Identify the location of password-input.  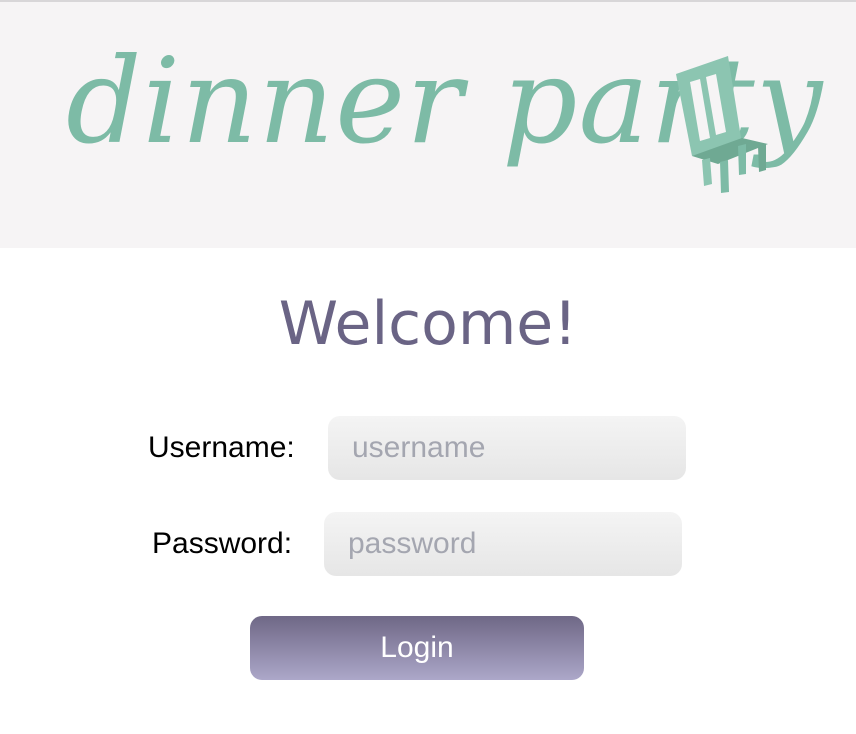
(503, 544).